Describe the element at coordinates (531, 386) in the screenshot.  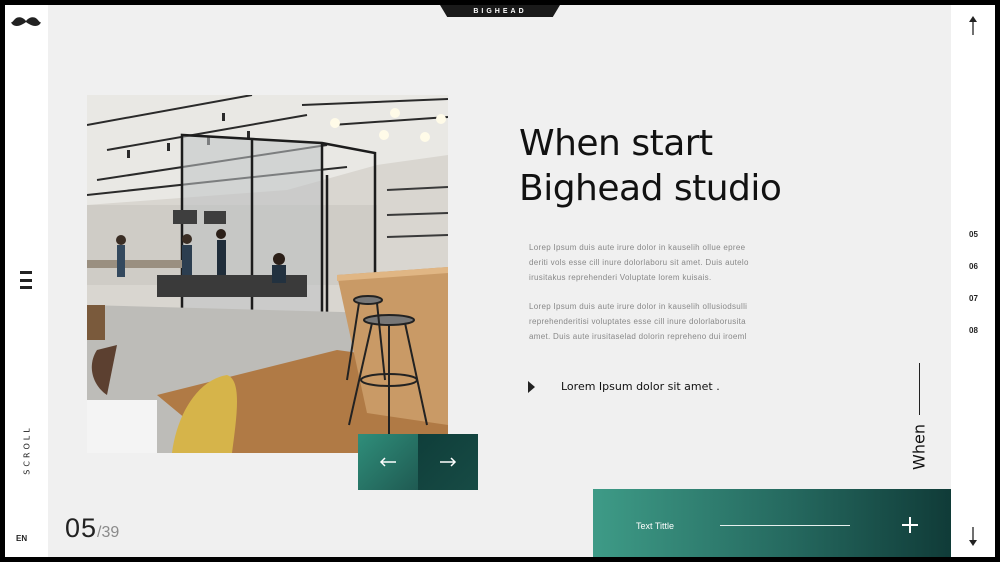
I see `triangle-right-icon` at that location.